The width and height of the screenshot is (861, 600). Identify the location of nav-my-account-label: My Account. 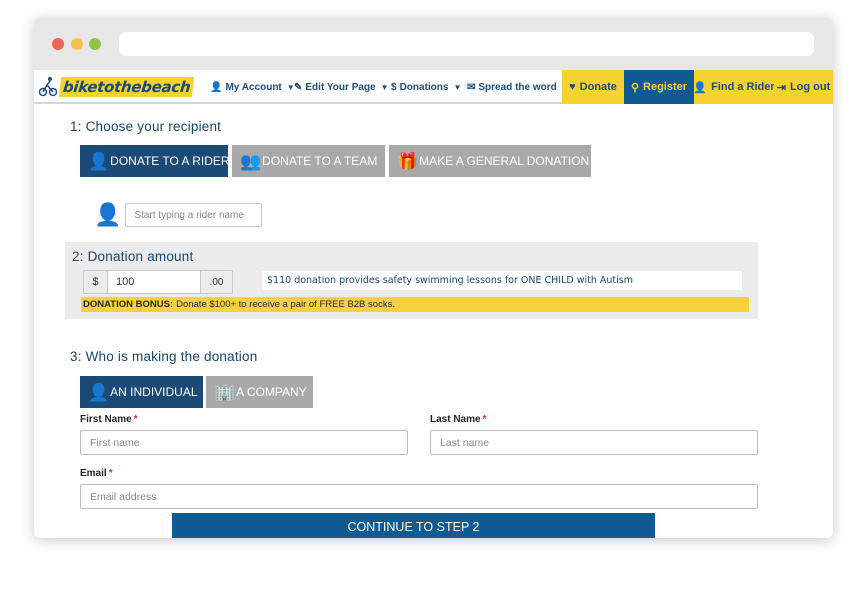
(253, 87).